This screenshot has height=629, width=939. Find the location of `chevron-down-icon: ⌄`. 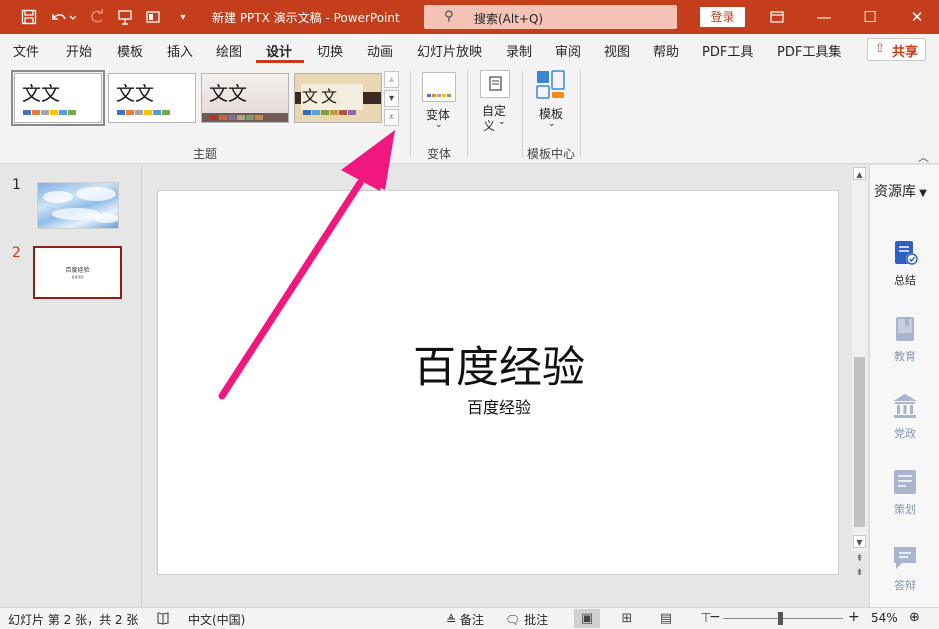

chevron-down-icon: ⌄ is located at coordinates (502, 122).